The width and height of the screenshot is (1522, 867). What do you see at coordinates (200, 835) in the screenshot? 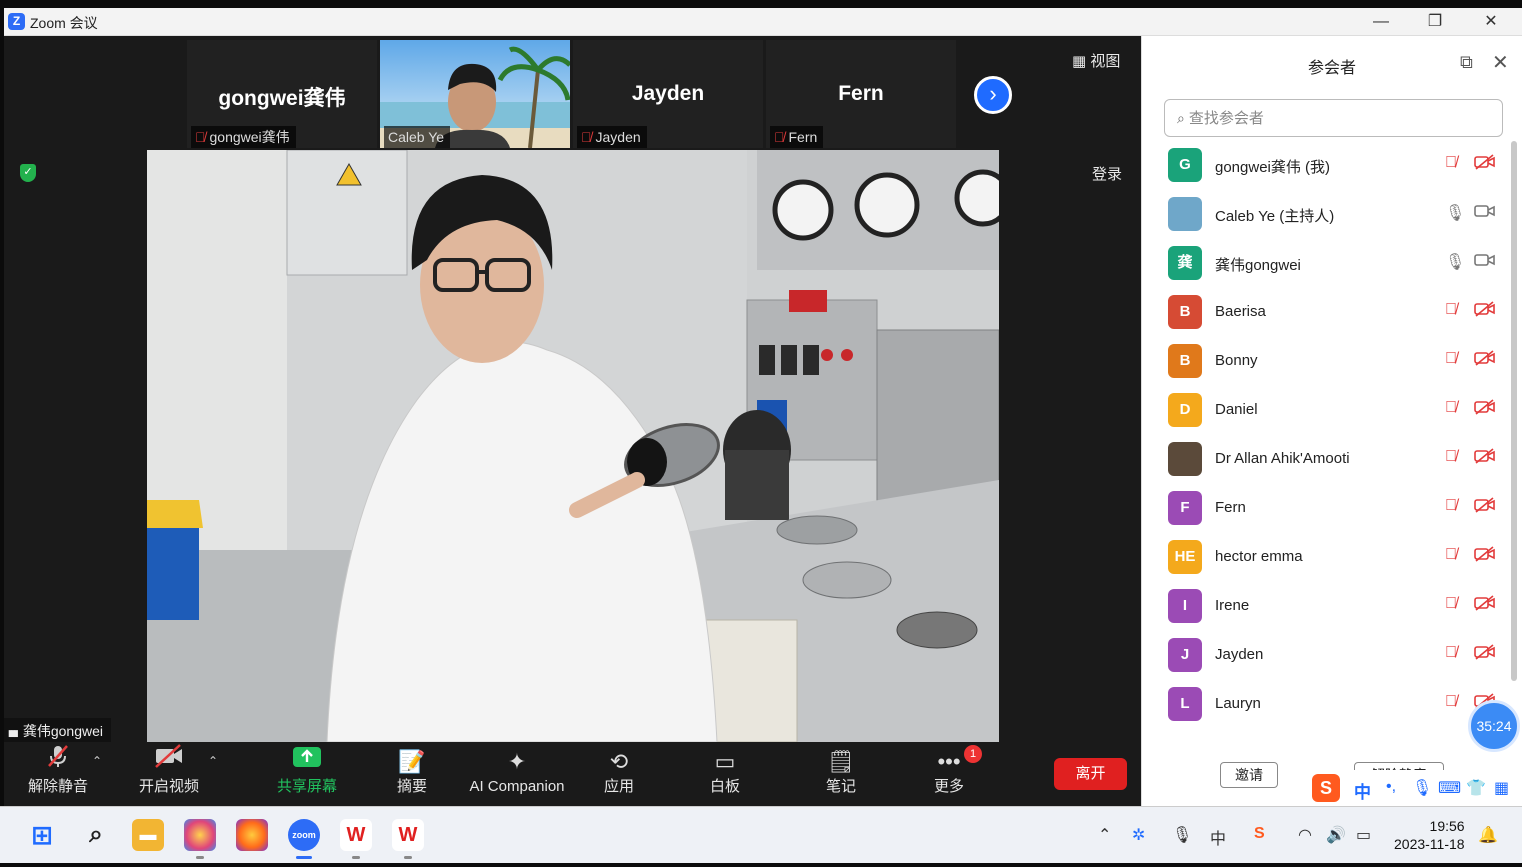
I see `browser-icon` at bounding box center [200, 835].